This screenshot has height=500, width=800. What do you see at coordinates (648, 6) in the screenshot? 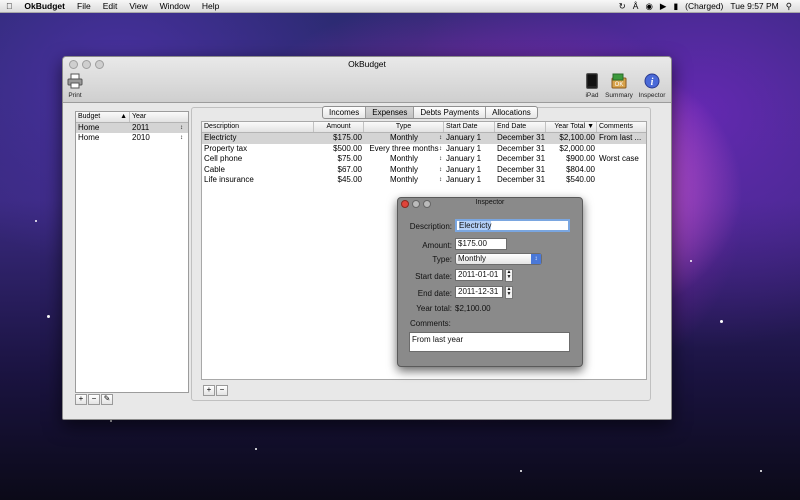
I see `wifi-icon: ◉` at bounding box center [648, 6].